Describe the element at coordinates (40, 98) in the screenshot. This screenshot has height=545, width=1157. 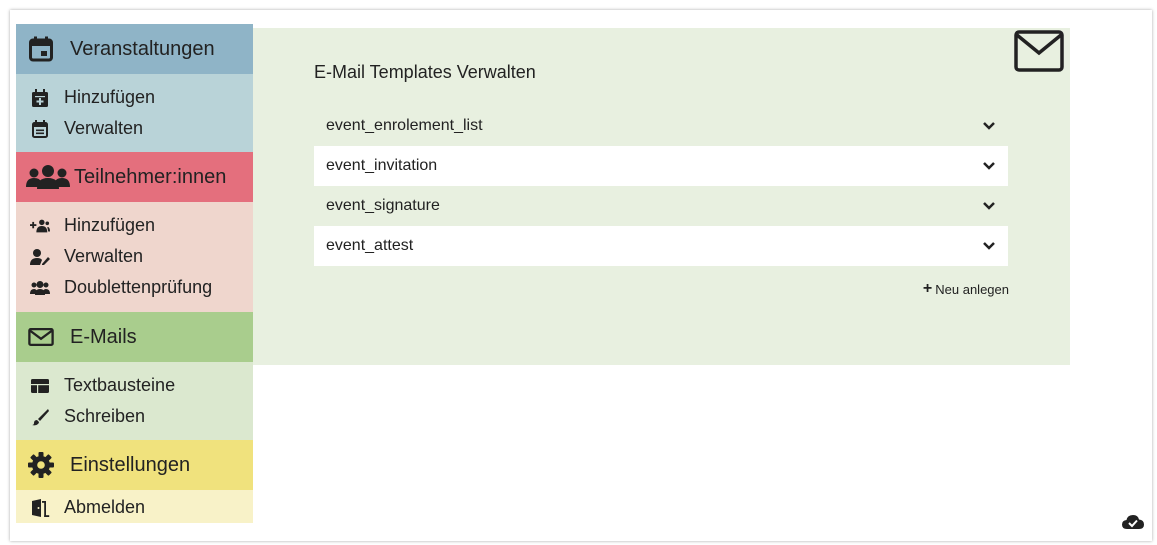
I see `calendar-plus-icon` at that location.